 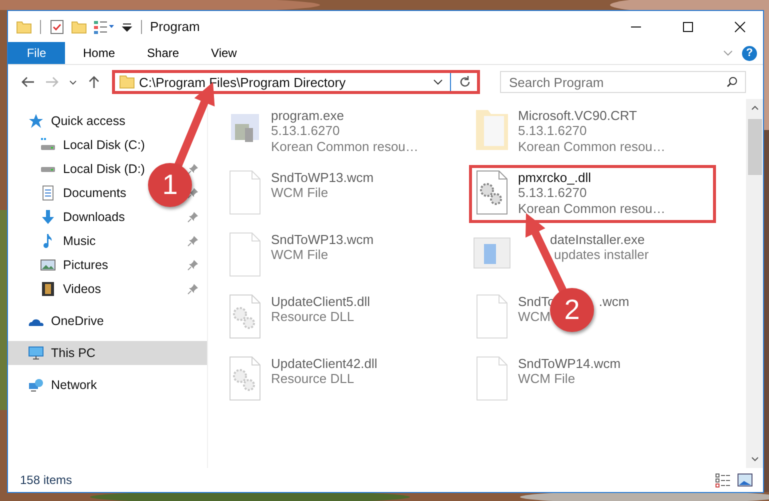 I want to click on sidebar-label: This PC, so click(x=73, y=353).